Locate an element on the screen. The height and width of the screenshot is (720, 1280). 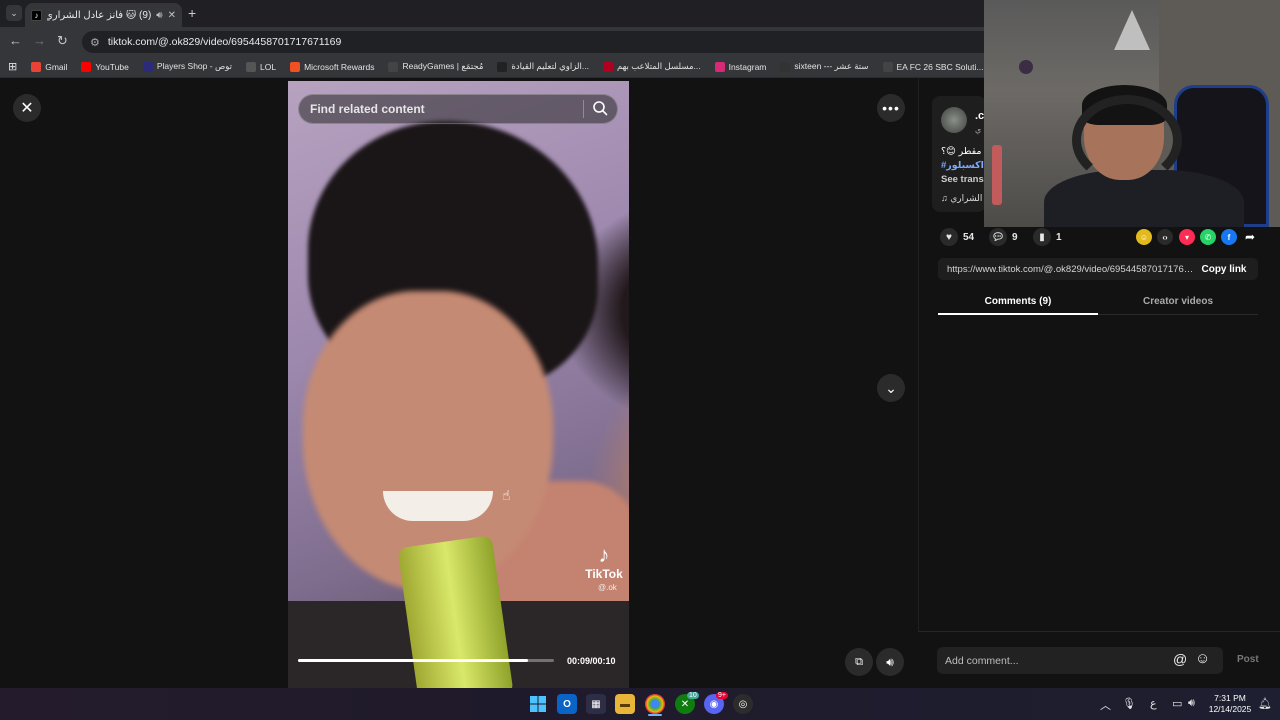
share-arrow-icon: ➦ is located at coordinates (1250, 237).